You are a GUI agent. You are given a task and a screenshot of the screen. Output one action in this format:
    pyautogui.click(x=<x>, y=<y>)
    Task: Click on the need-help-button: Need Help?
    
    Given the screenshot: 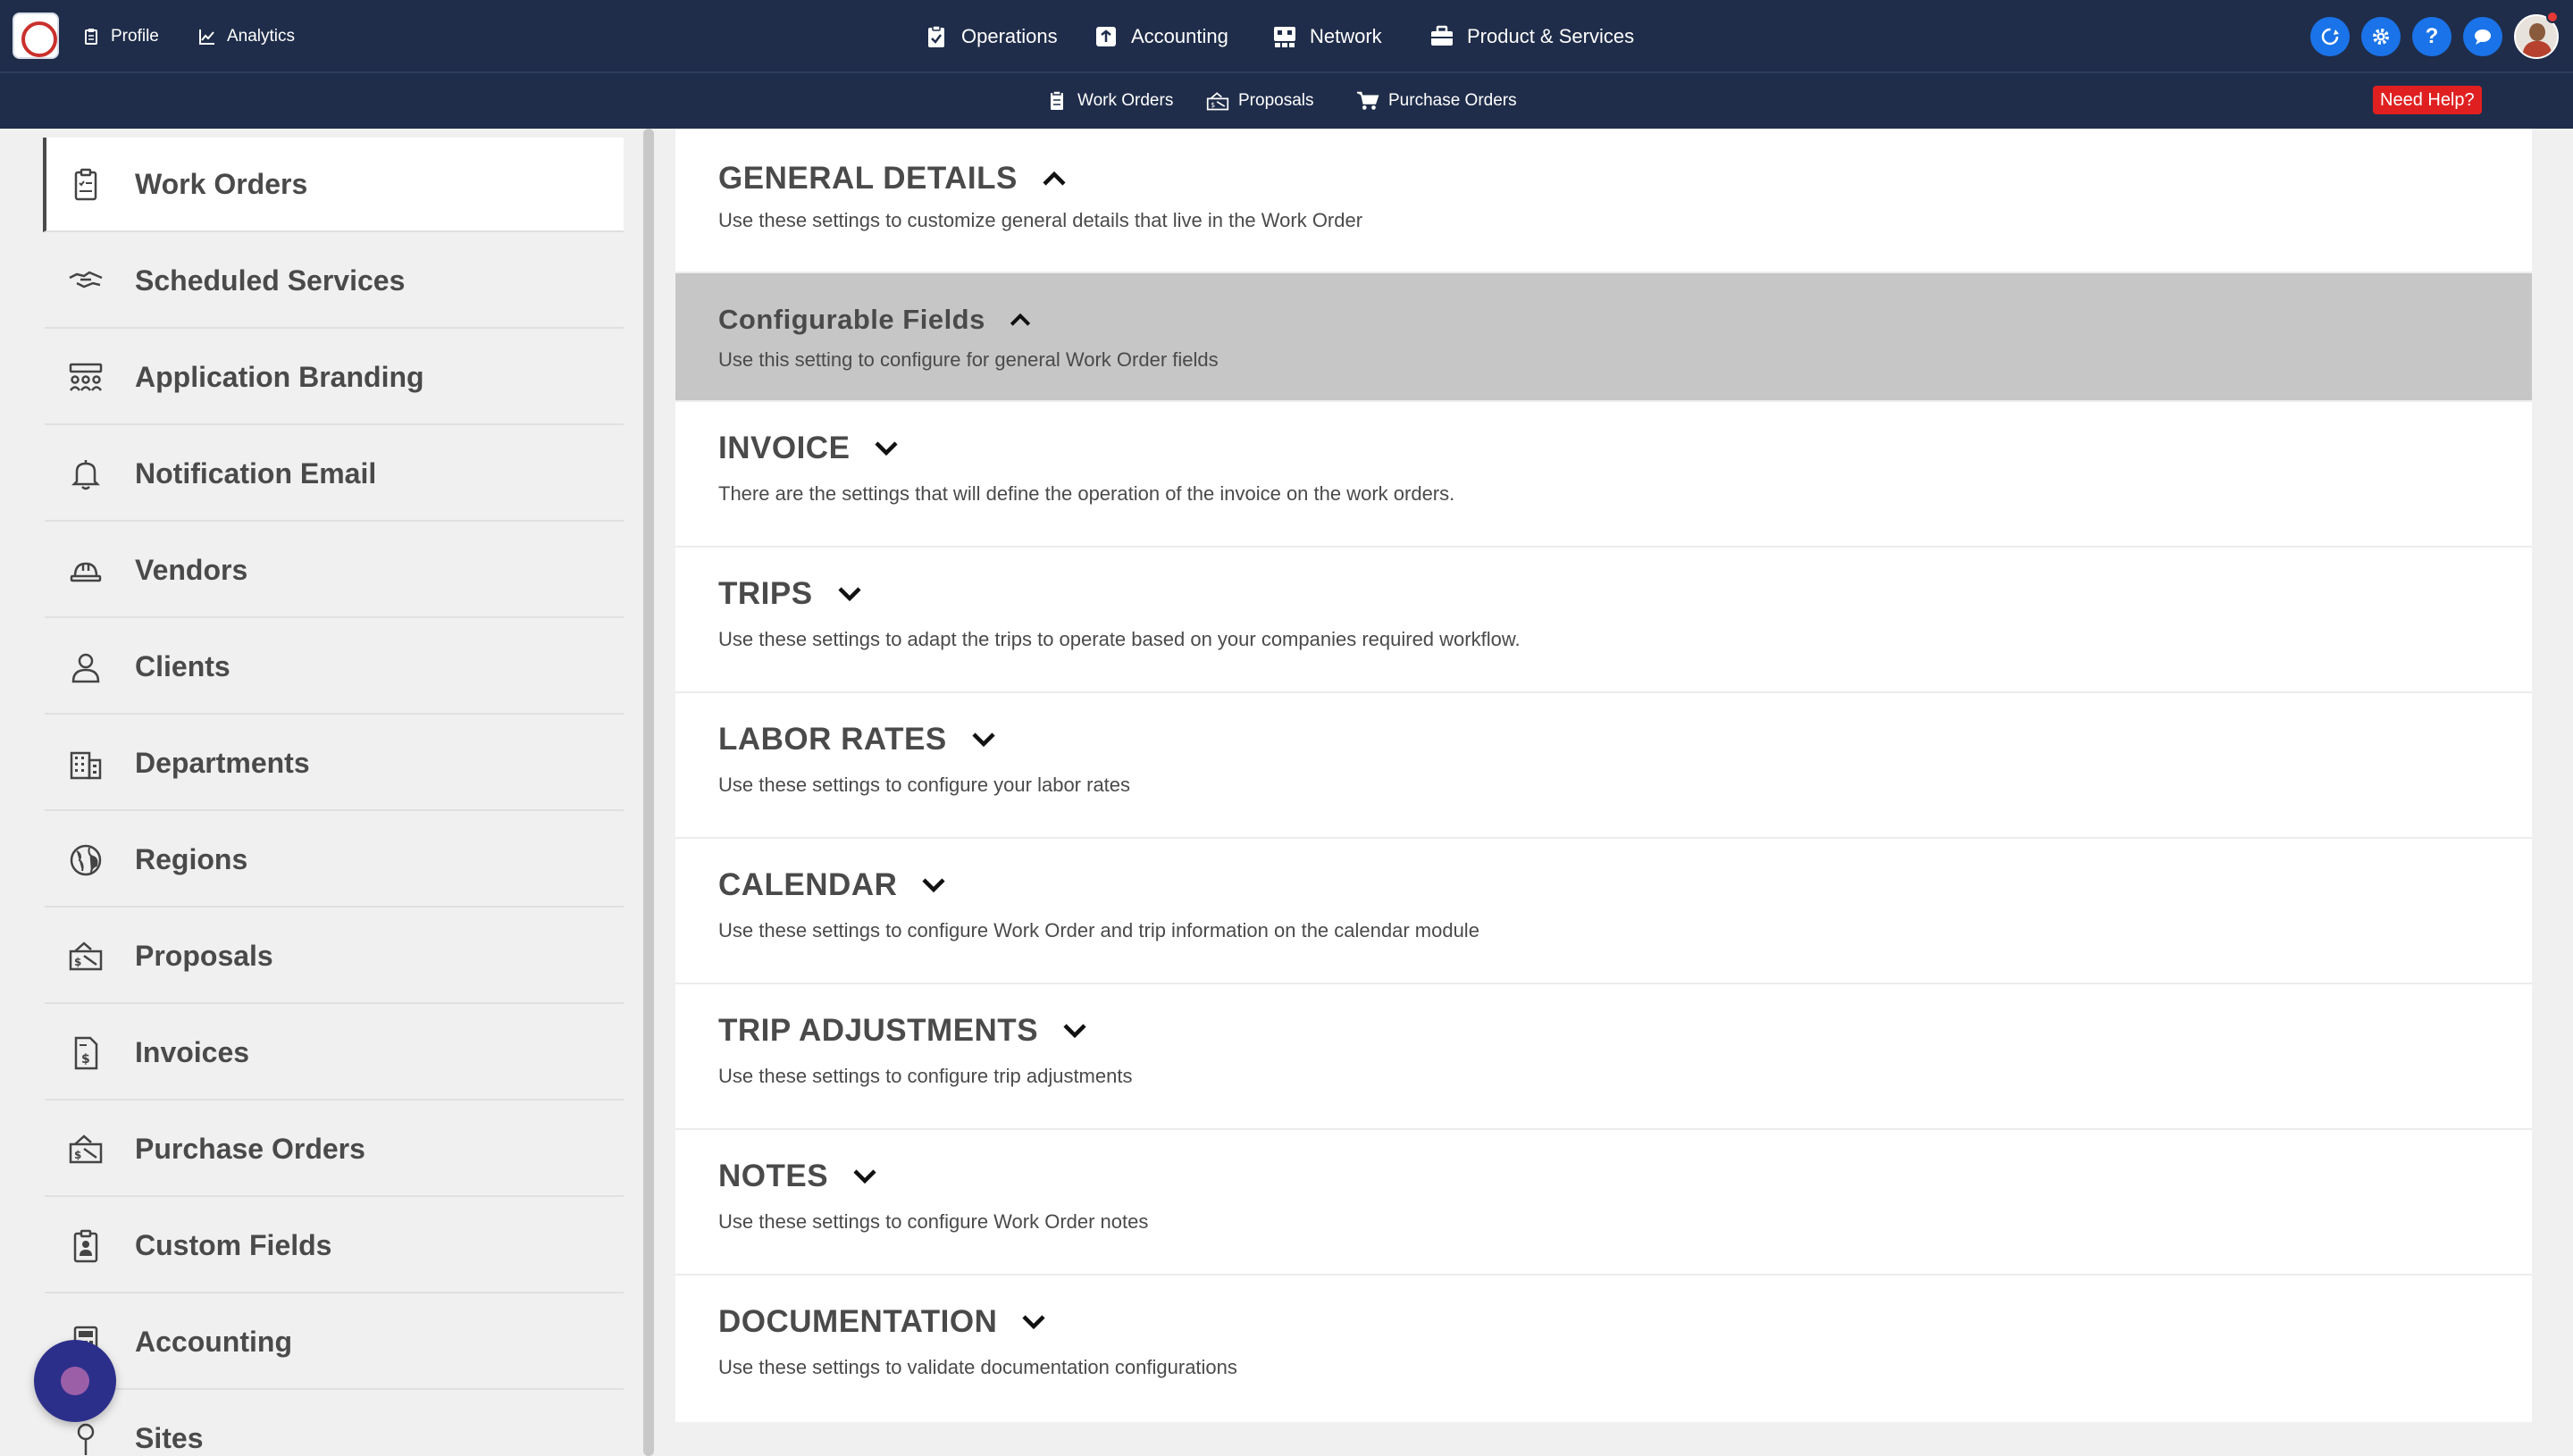 What is the action you would take?
    pyautogui.click(x=2427, y=100)
    